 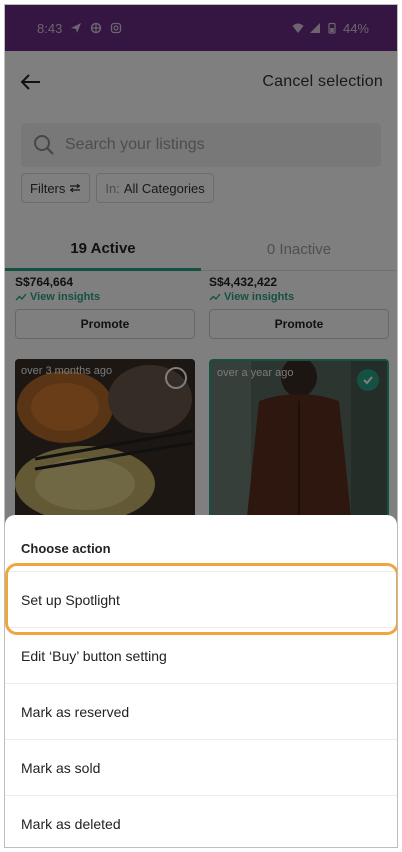 I want to click on action-edit-buy-button: Edit ‘Buy’ button setting, so click(x=201, y=655).